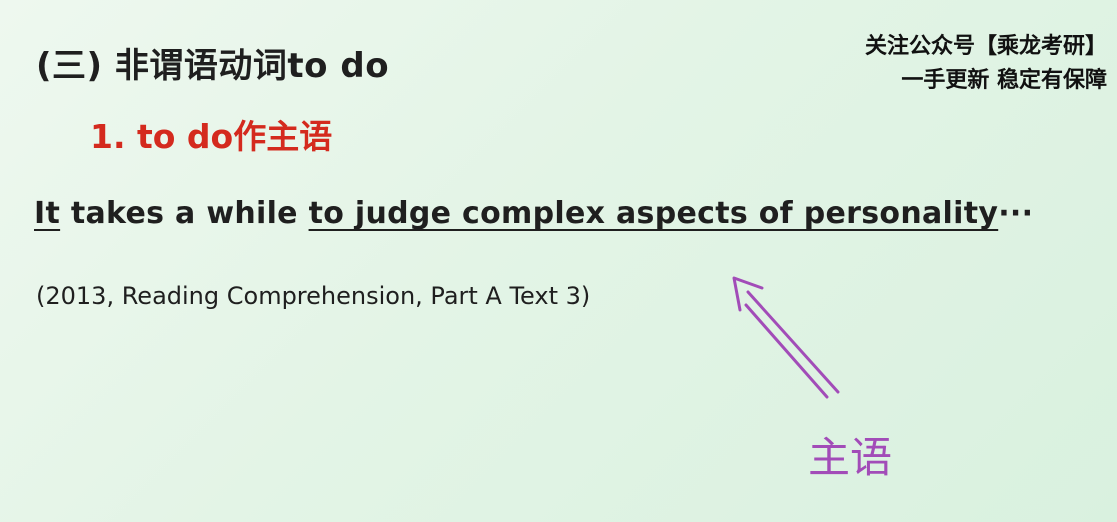 The width and height of the screenshot is (1117, 522). I want to click on subject-label: 主语, so click(850, 457).